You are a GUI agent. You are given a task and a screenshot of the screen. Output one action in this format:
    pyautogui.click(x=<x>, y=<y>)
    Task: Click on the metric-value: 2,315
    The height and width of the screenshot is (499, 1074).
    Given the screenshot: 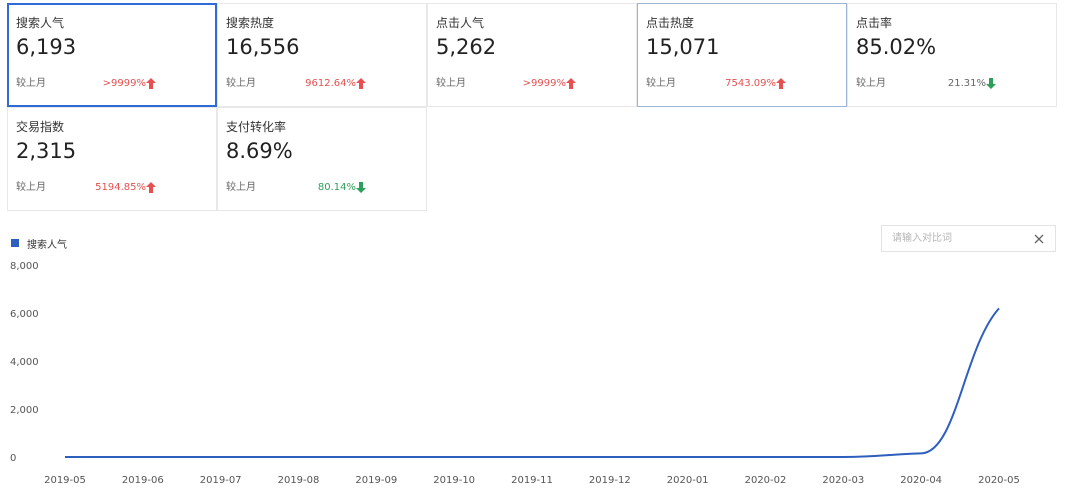 What is the action you would take?
    pyautogui.click(x=46, y=151)
    